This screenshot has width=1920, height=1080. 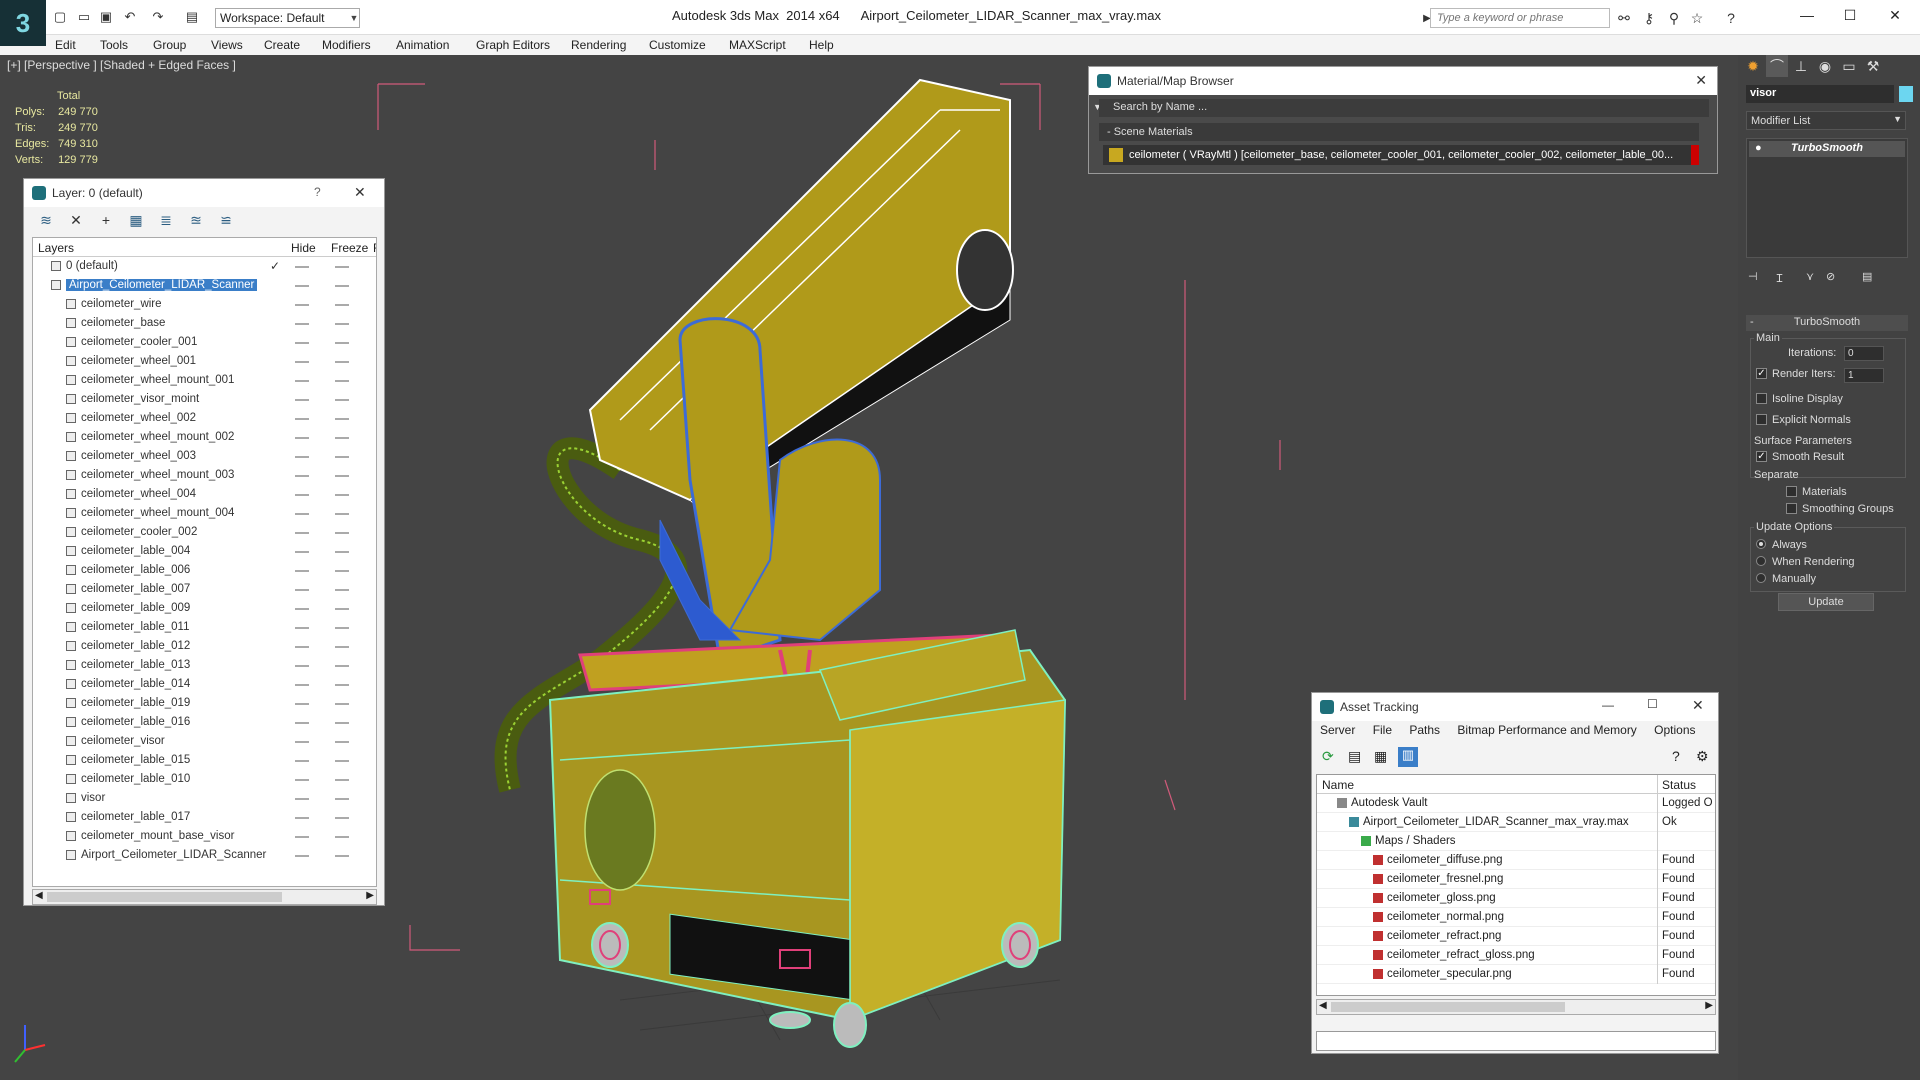 I want to click on layer-row: ceilometer_wheel_003, so click(x=204, y=456).